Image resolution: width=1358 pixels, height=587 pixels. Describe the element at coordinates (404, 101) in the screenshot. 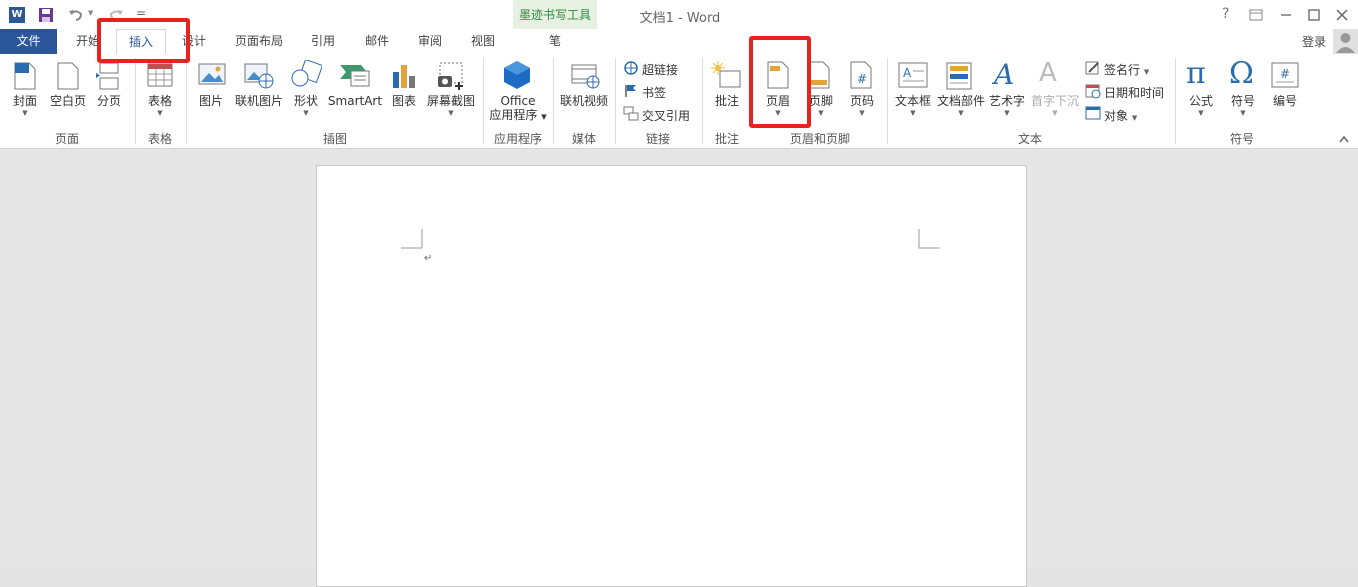

I see `chart-button: 图表` at that location.